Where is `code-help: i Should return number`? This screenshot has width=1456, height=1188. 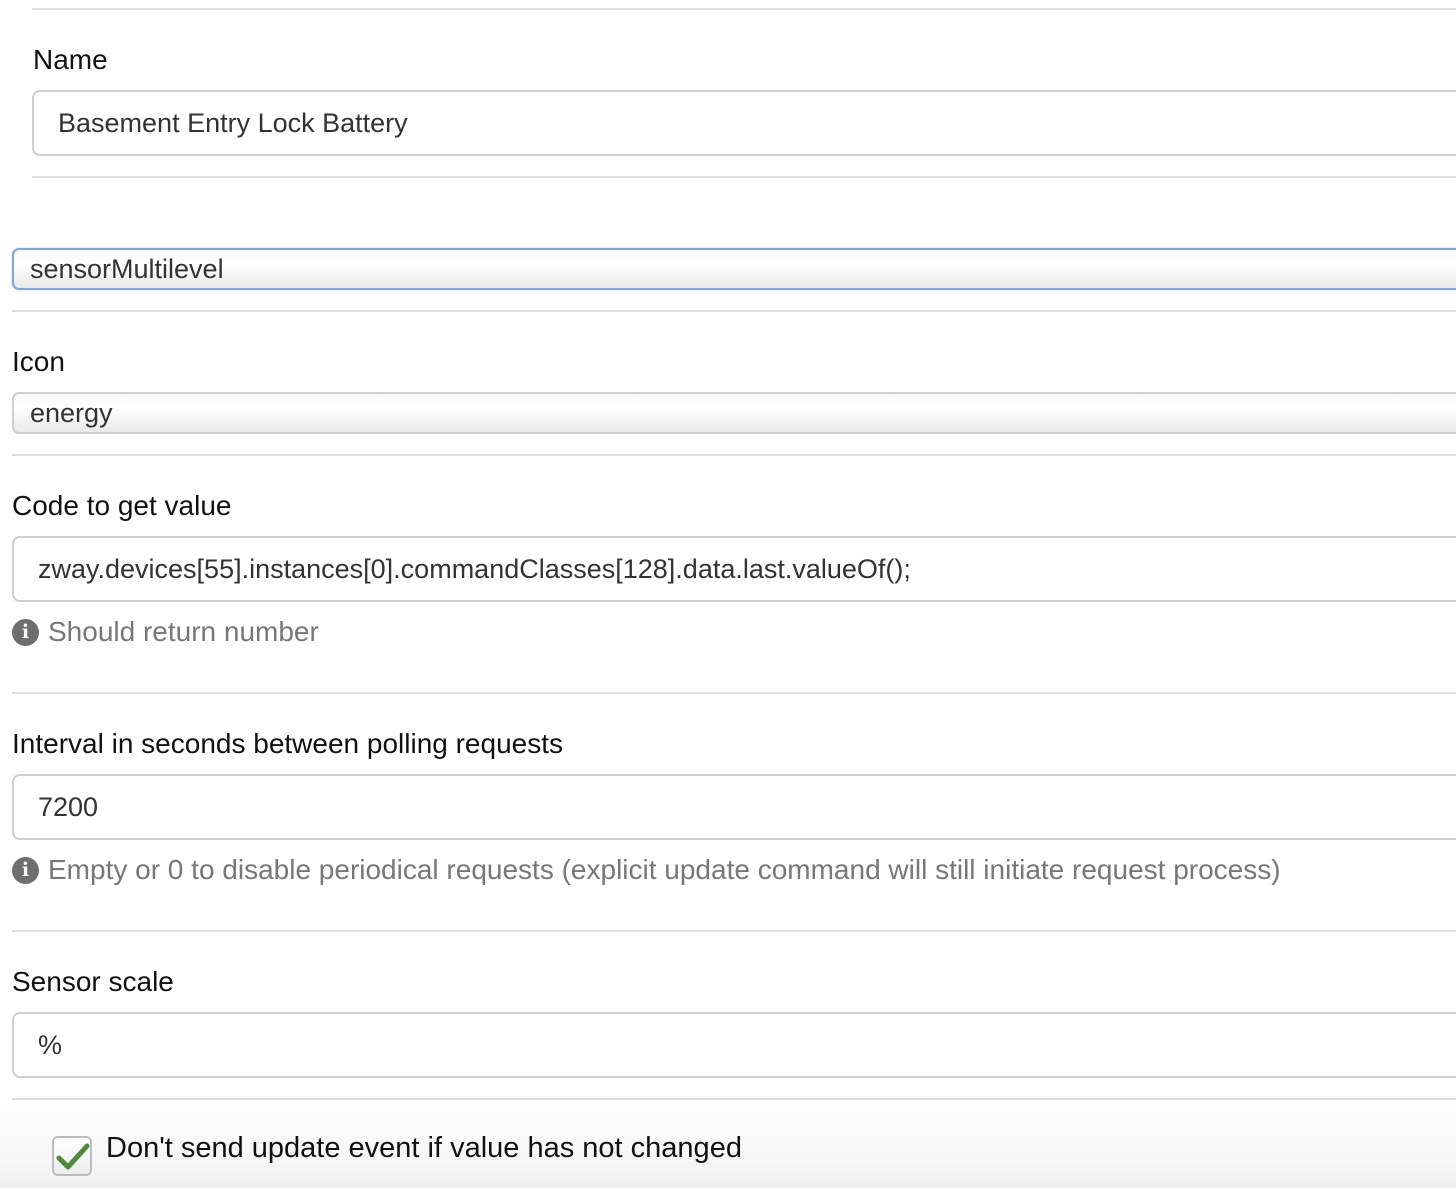 code-help: i Should return number is located at coordinates (165, 632).